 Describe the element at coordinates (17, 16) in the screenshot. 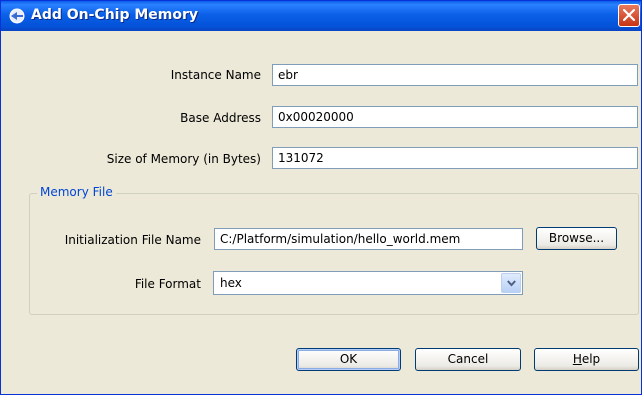

I see `app-icon` at that location.